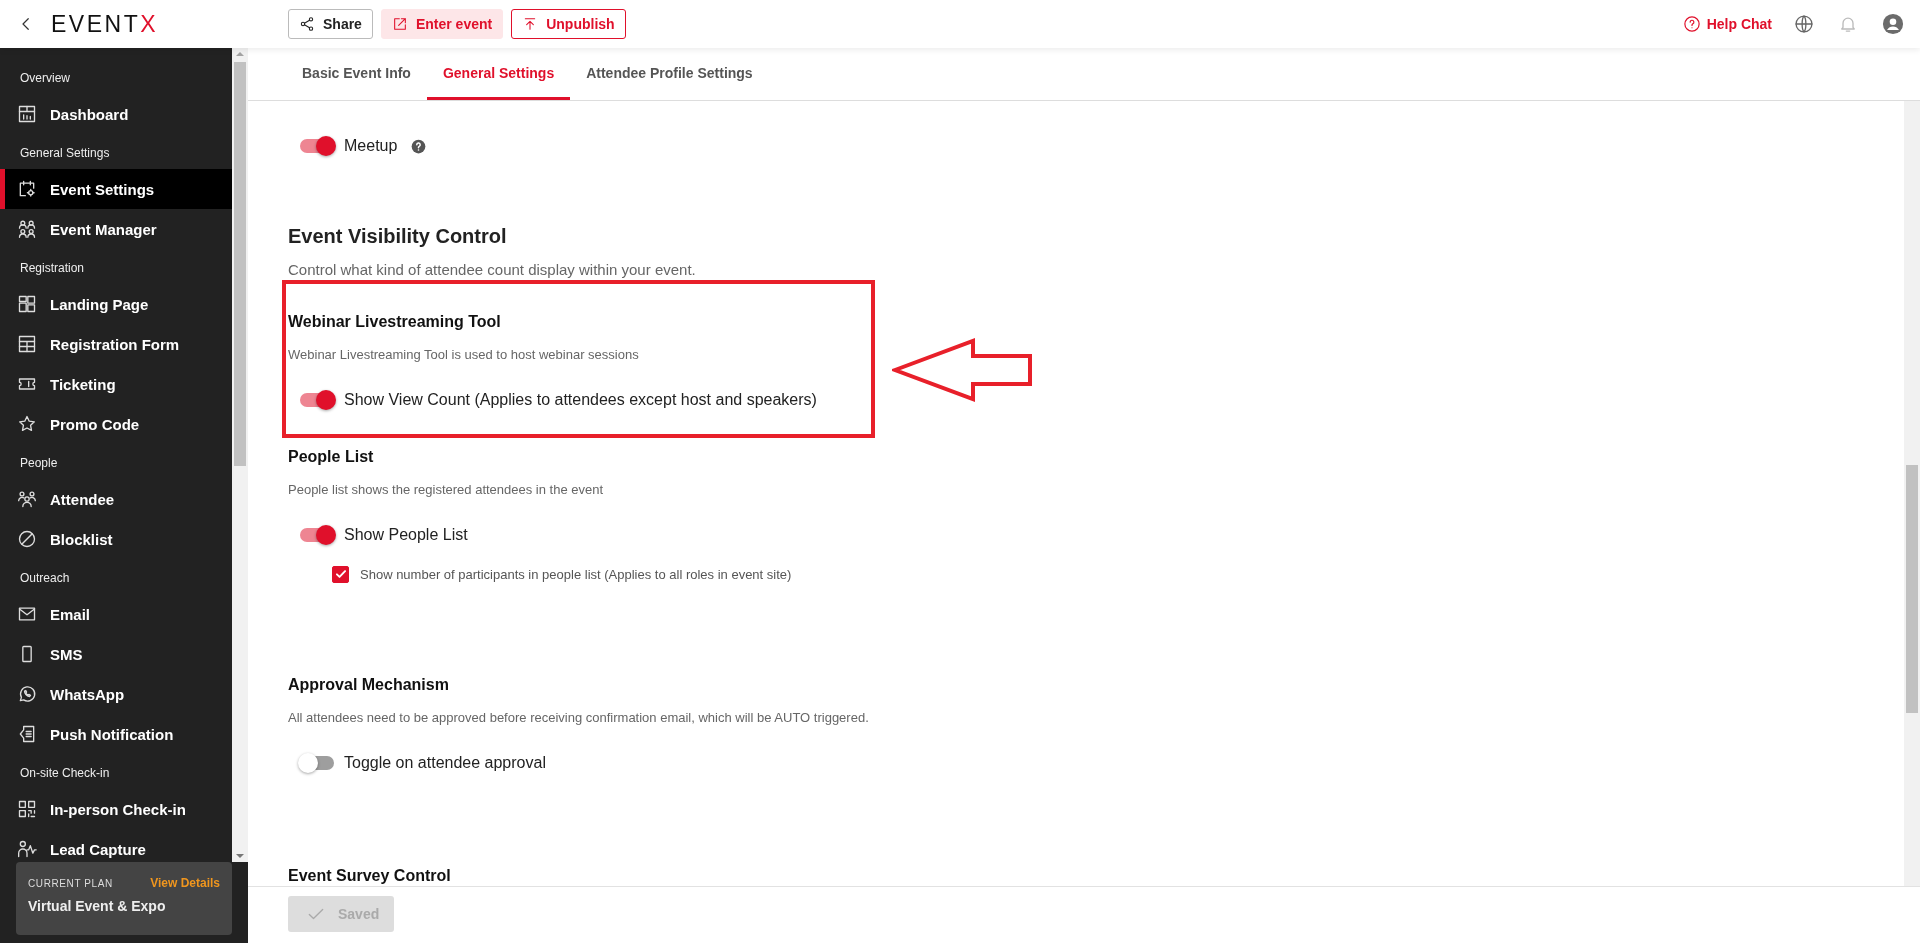  Describe the element at coordinates (492, 270) in the screenshot. I see `section-subtitle: Control what kind of attendee count display within your event.` at that location.